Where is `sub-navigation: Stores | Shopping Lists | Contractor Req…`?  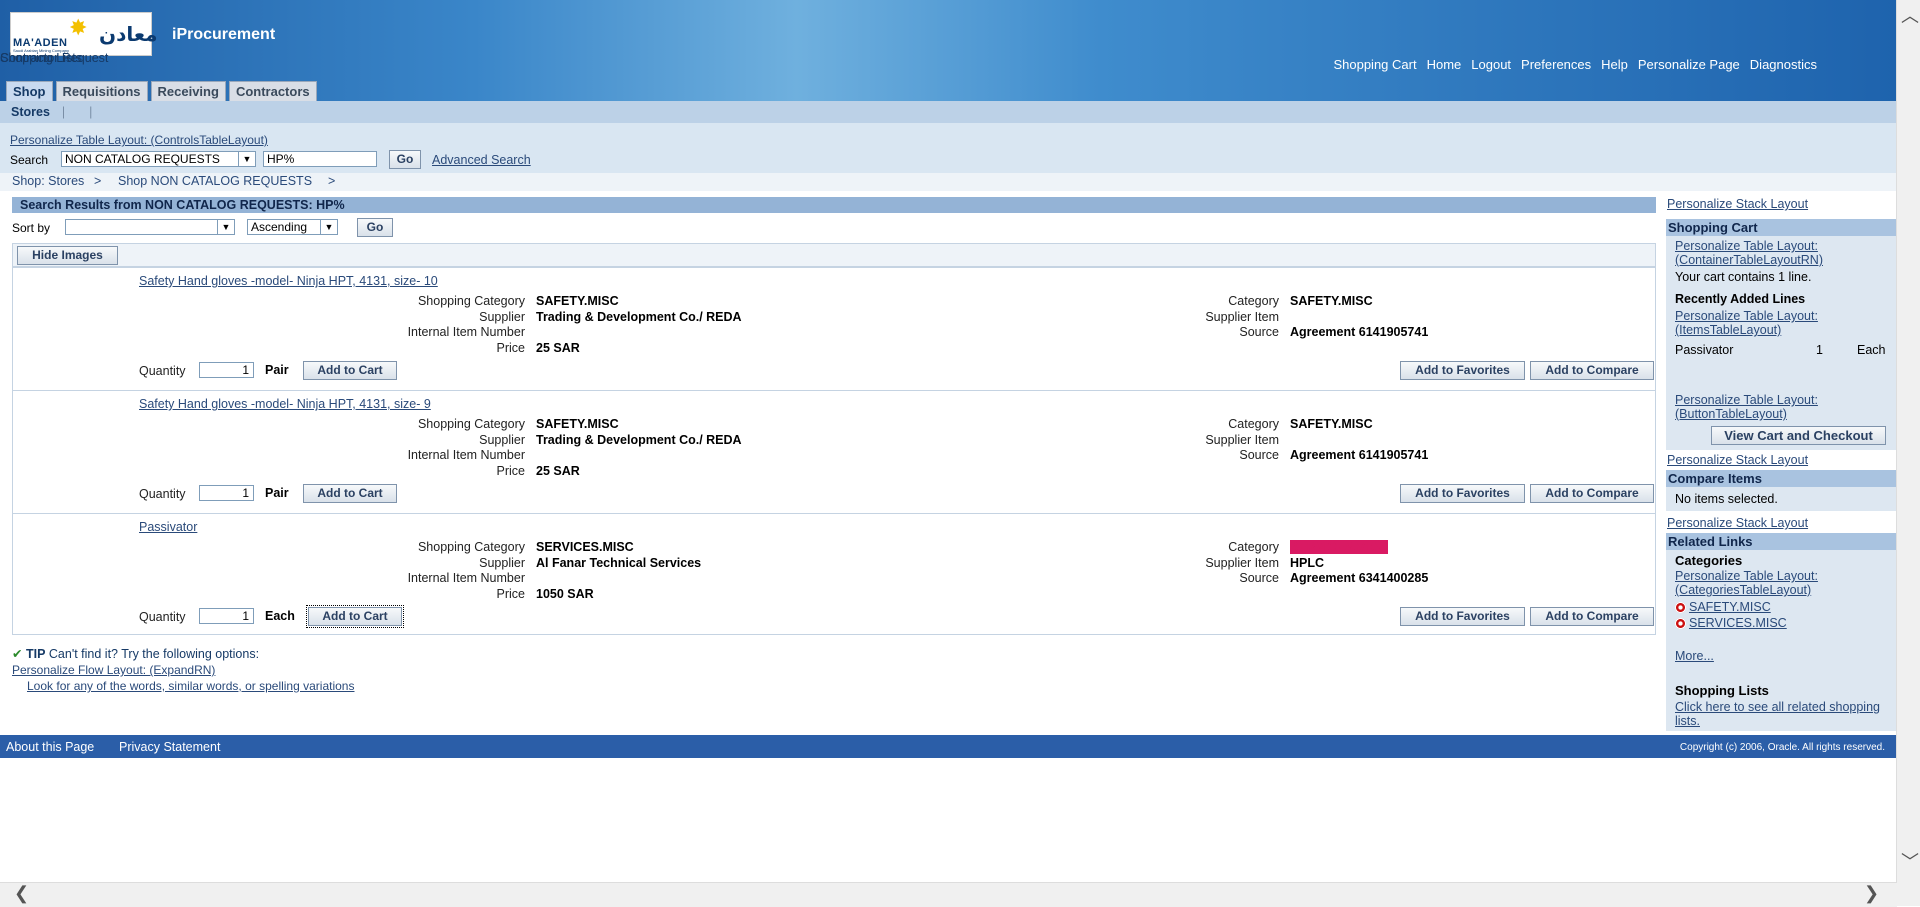 sub-navigation: Stores | Shopping Lists | Contractor Req… is located at coordinates (948, 112).